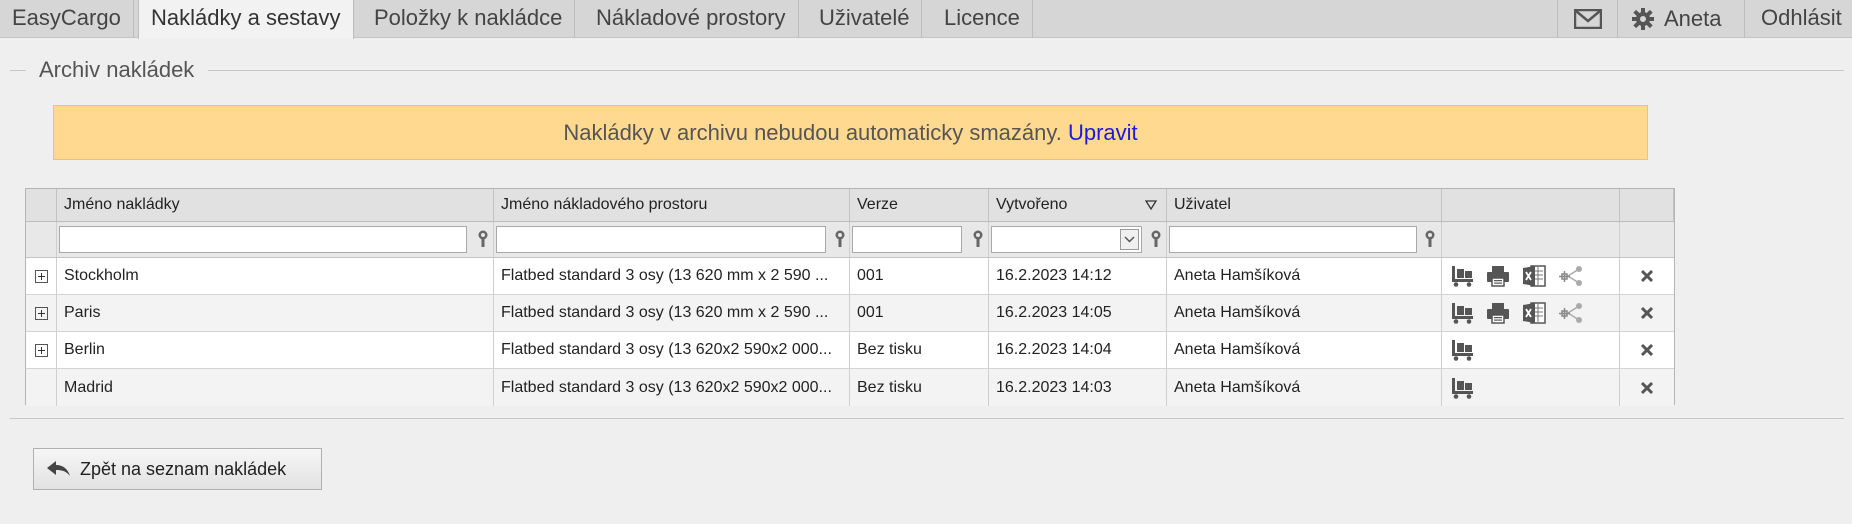 The height and width of the screenshot is (524, 1852). What do you see at coordinates (246, 19) in the screenshot?
I see `tab-loadings-and-reports: Nakládky a sestavy` at bounding box center [246, 19].